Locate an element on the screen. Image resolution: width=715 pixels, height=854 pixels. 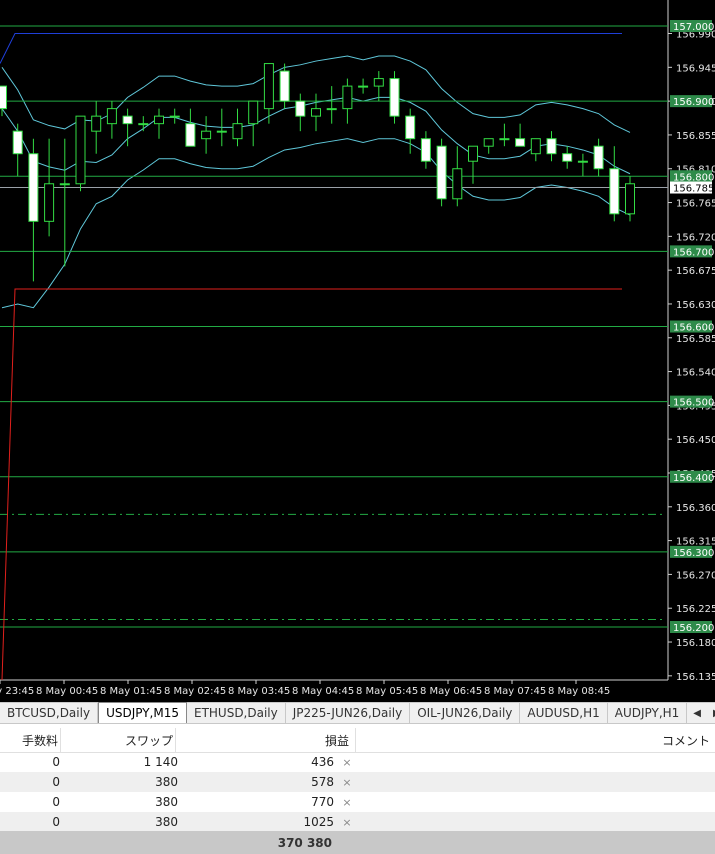
tab-audusd-h1: AUDUSD,H1 is located at coordinates (564, 713).